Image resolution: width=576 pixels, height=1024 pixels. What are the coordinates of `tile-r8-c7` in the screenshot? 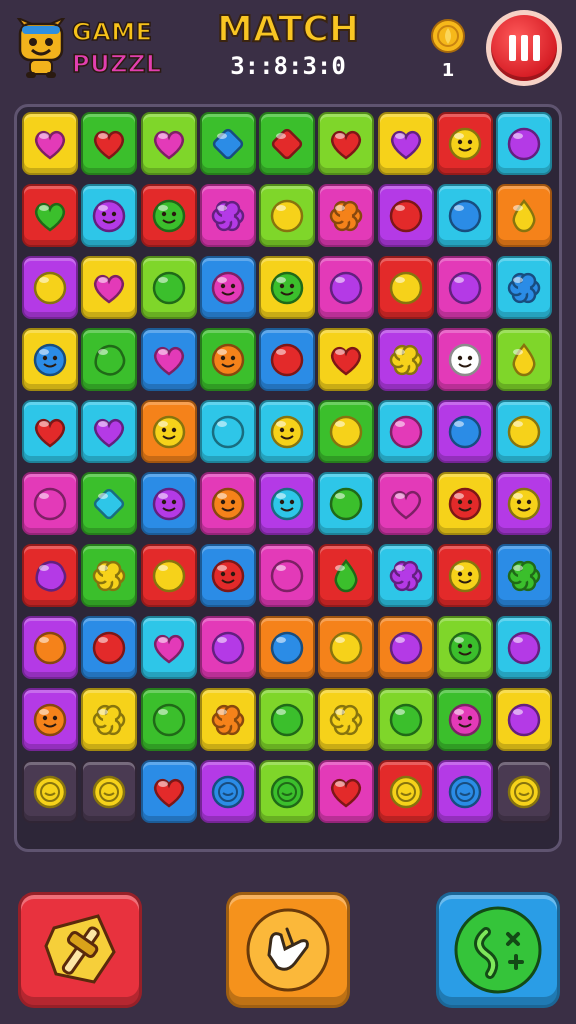 It's located at (405, 647).